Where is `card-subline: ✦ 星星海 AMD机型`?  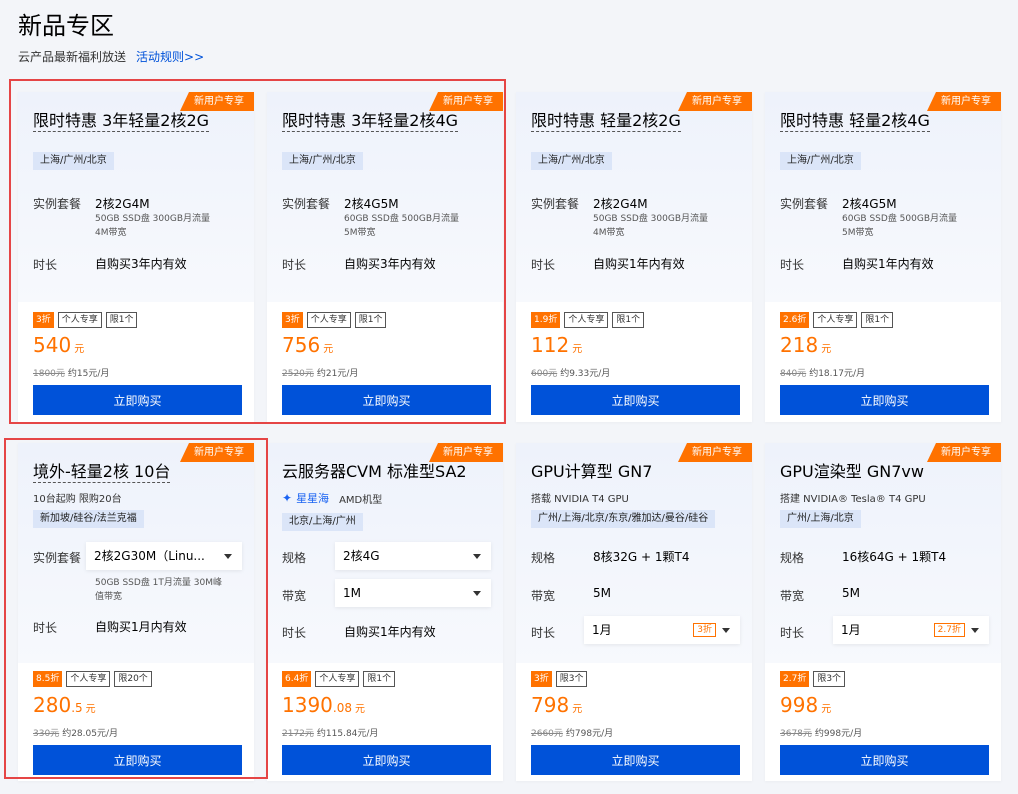
card-subline: ✦ 星星海 AMD机型 is located at coordinates (332, 498).